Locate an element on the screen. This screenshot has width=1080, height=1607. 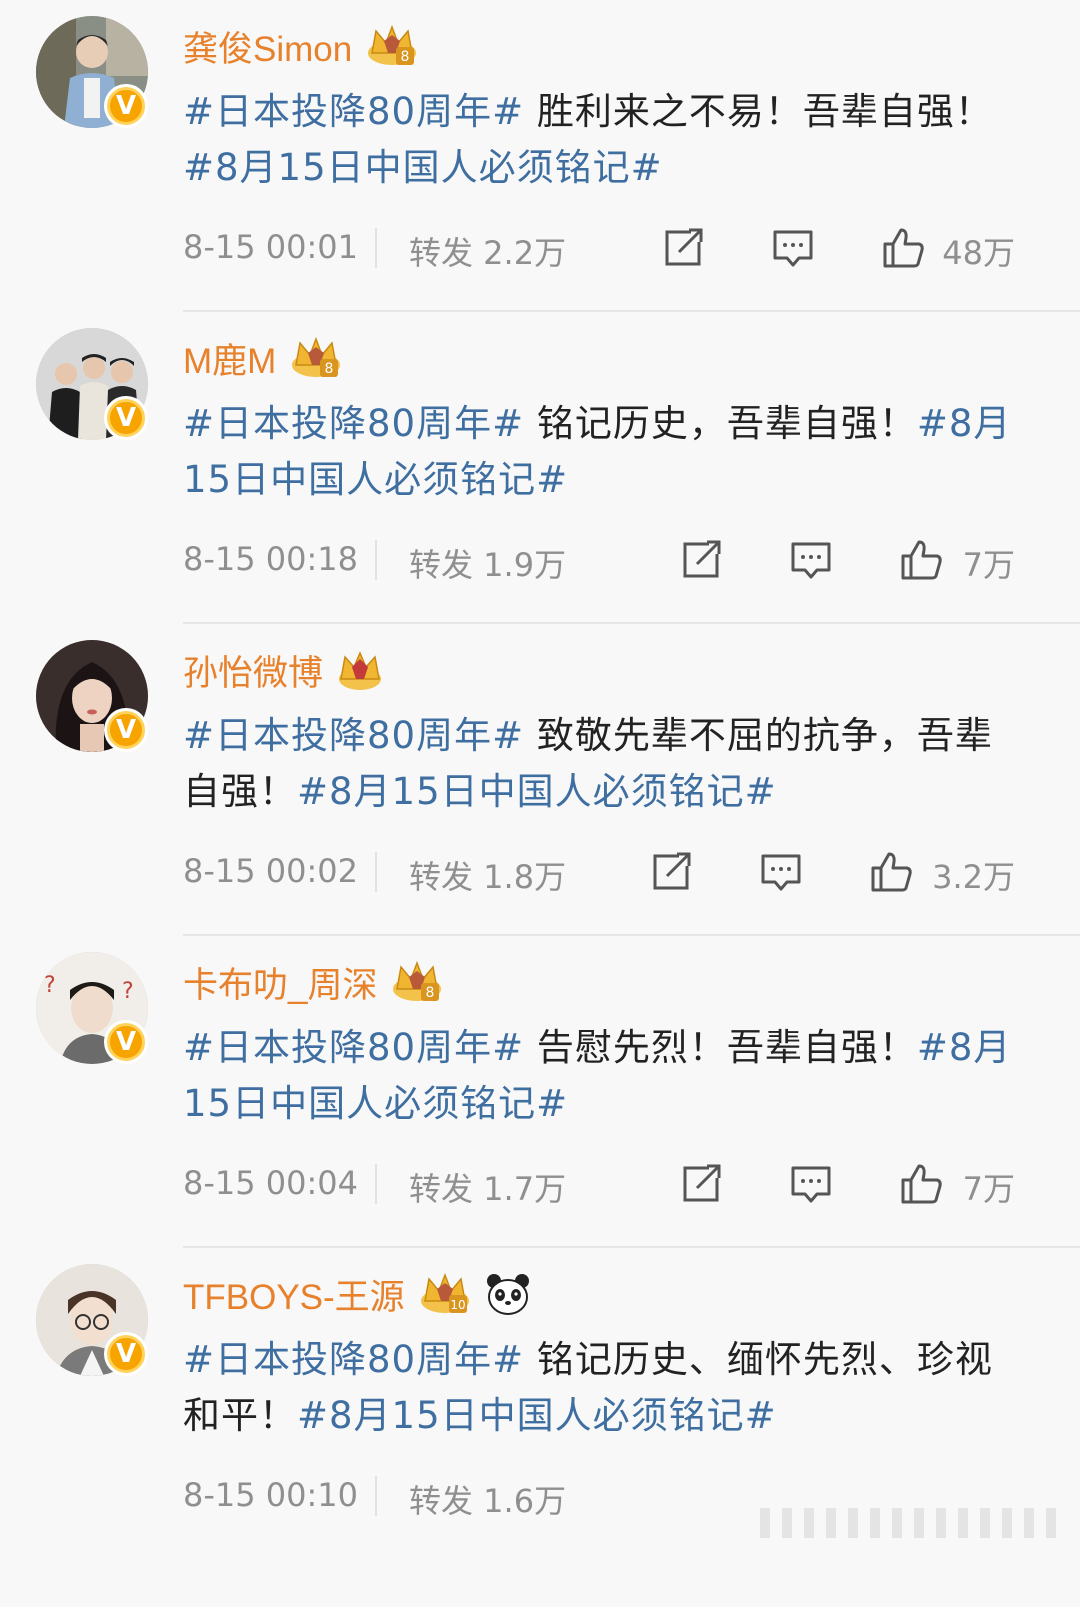
post-body: 胜利来之不易！吾辈自强！ is located at coordinates (758, 111).